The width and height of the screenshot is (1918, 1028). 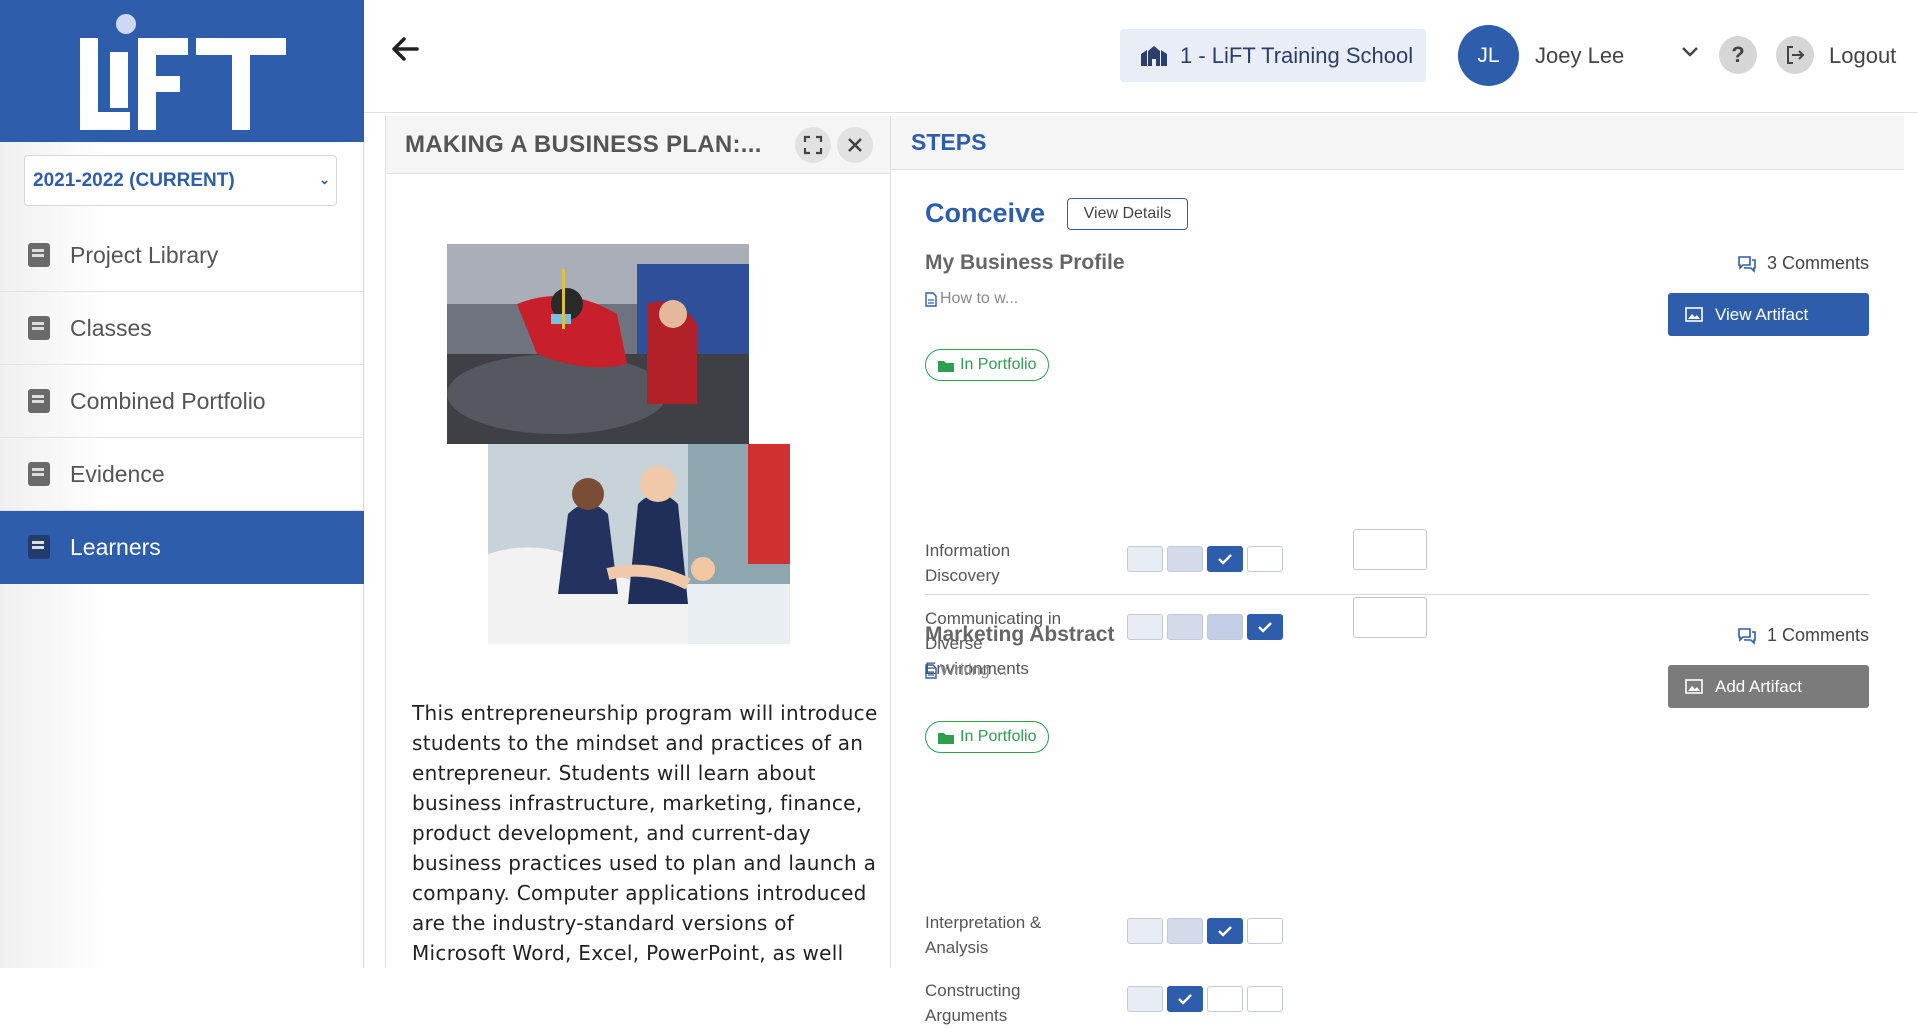 I want to click on back-arrow-icon, so click(x=405, y=49).